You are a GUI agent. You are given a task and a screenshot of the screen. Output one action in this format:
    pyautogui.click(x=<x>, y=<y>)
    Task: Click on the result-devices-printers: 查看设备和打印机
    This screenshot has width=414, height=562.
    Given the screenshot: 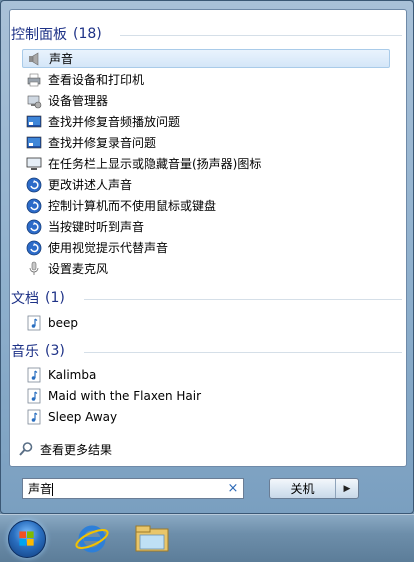 What is the action you would take?
    pyautogui.click(x=206, y=79)
    